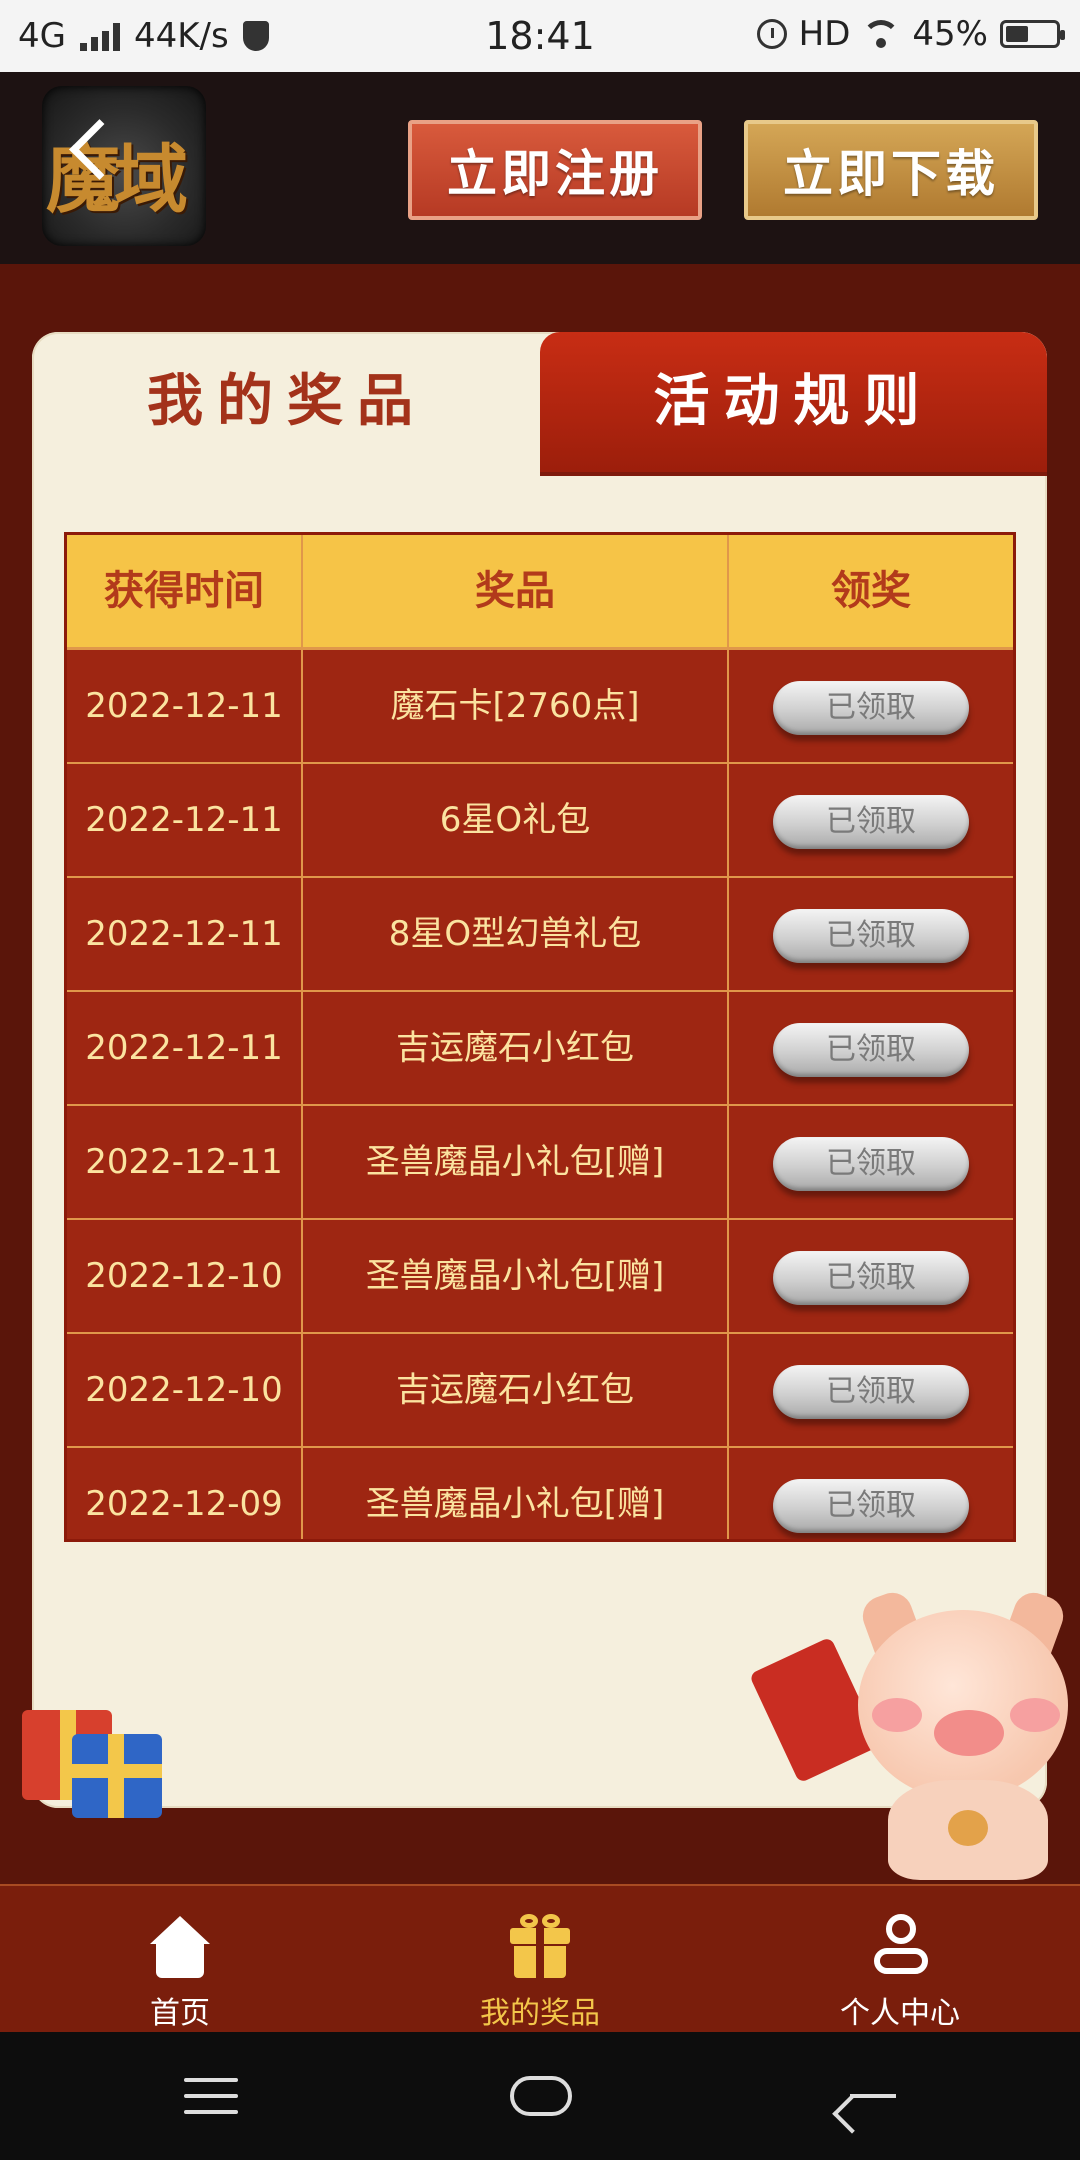  I want to click on status-bar: 4G 44K/s 18:41 HD 45%, so click(540, 36).